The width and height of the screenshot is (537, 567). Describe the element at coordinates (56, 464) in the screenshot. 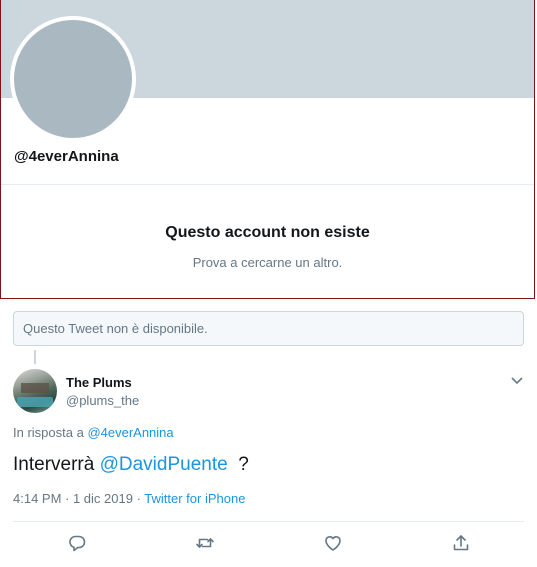

I see `tweet-text-before: Interverrà` at that location.